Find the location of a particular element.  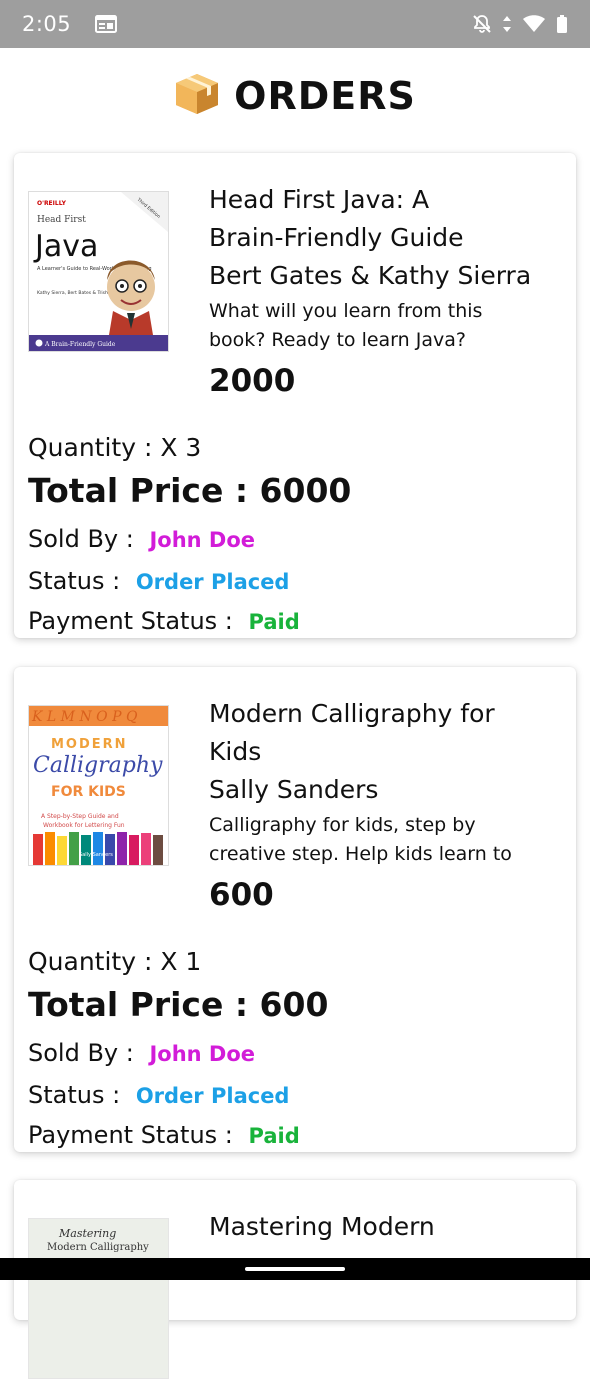

cover-line1: Mastering is located at coordinates (87, 1233).